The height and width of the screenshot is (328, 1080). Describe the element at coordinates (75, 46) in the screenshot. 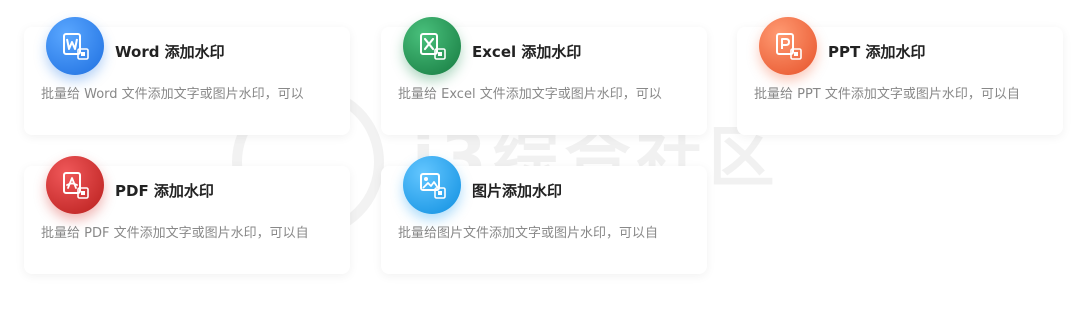

I see `word-icon` at that location.